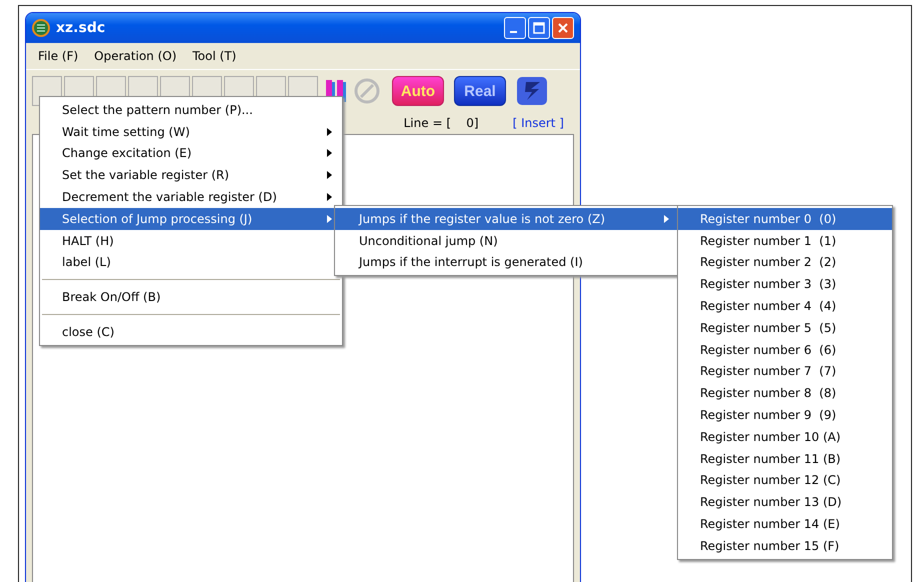 The height and width of the screenshot is (582, 922). I want to click on menu-item: Change excitation (E), so click(191, 153).